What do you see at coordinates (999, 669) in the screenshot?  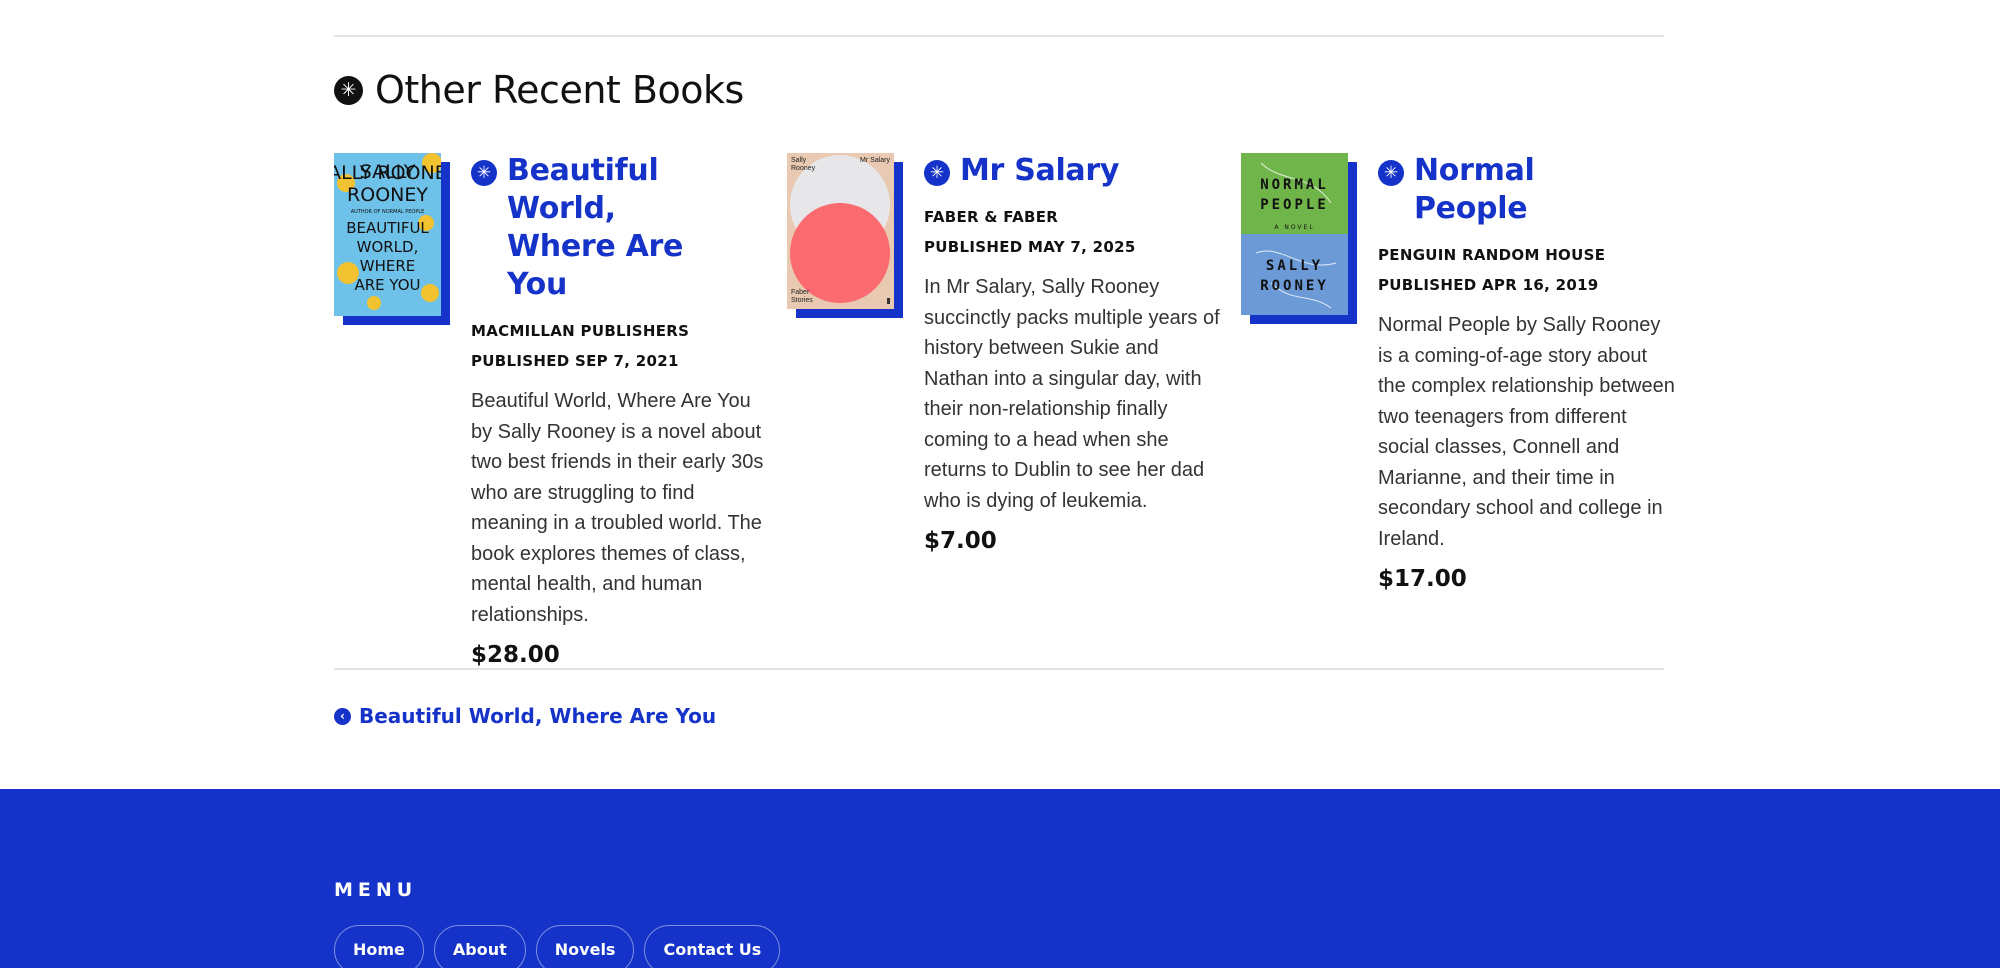 I see `bottom-divider` at bounding box center [999, 669].